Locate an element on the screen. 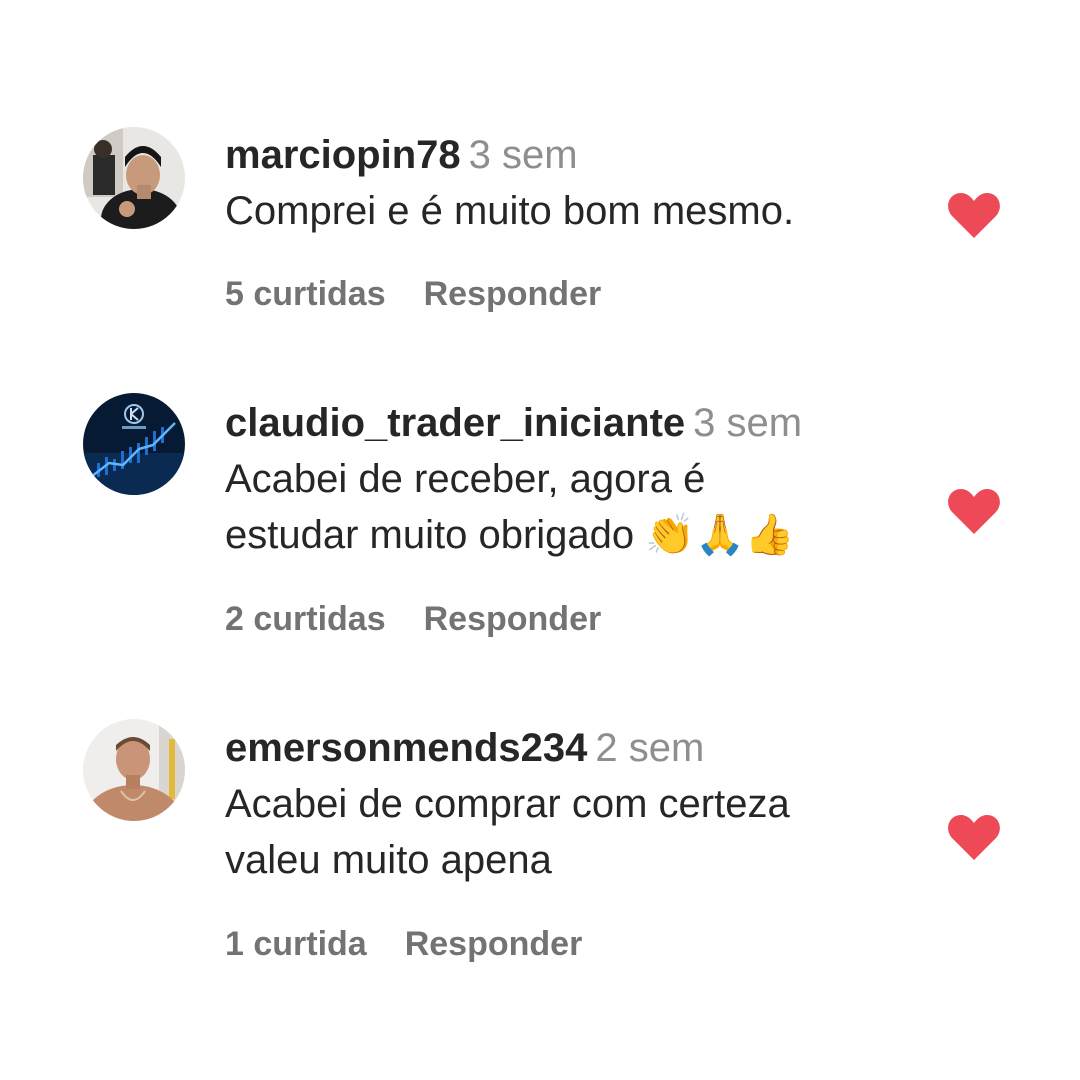  comment-text-line: Acabei de comprar com certeza is located at coordinates (507, 804).